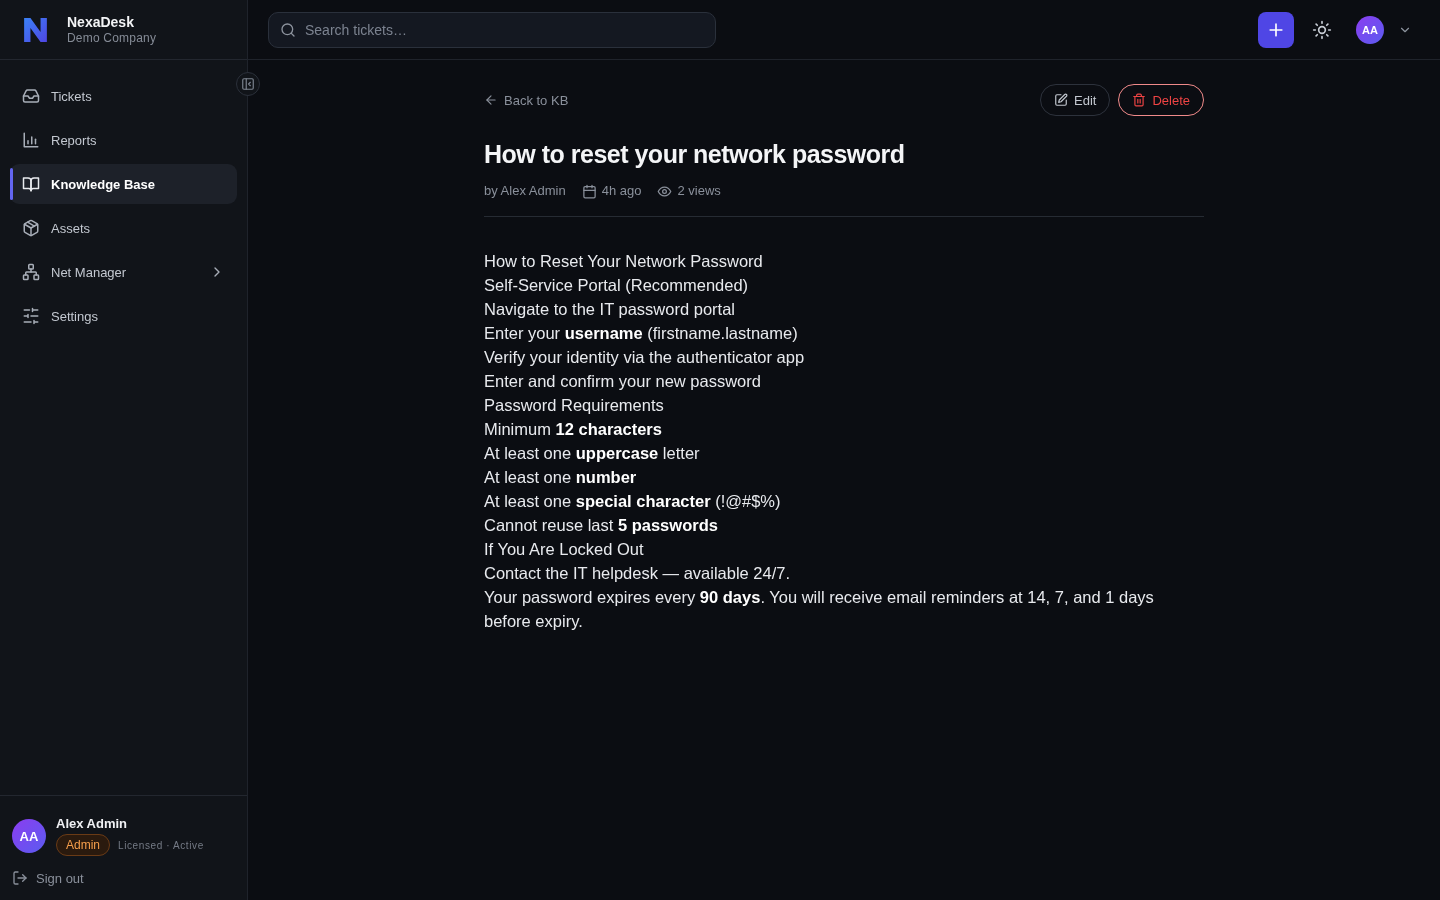 The image size is (1440, 900). I want to click on new-ticket-button, so click(1276, 29).